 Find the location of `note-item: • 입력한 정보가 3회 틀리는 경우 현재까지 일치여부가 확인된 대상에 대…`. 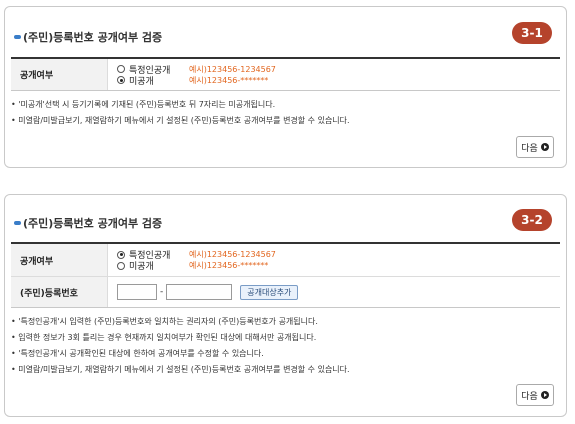

note-item: • 입력한 정보가 3회 틀리는 경우 현재까지 일치여부가 확인된 대상에 대… is located at coordinates (164, 337).